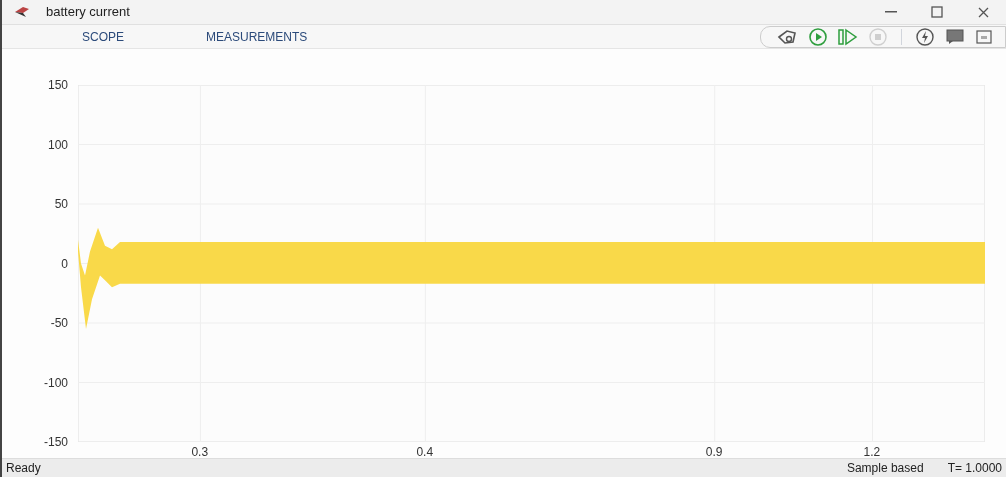  What do you see at coordinates (885, 468) in the screenshot?
I see `sample-mode: Sample based` at bounding box center [885, 468].